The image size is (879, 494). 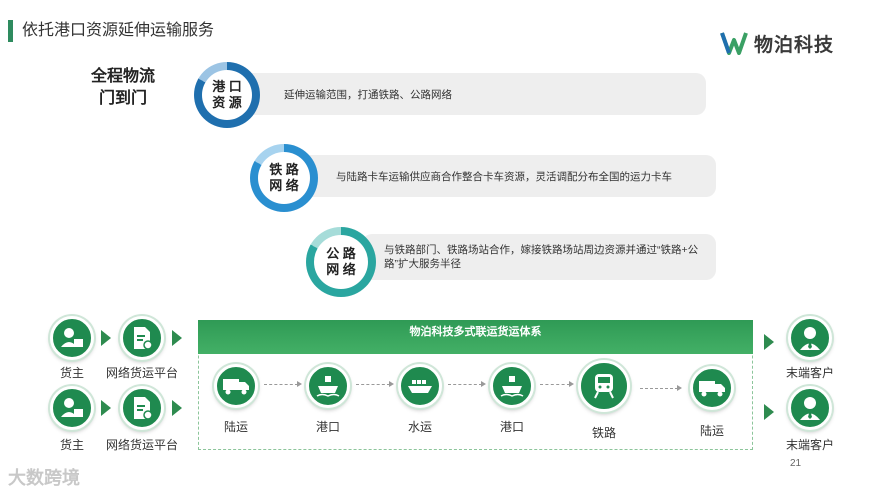 I want to click on feature-text: 延伸运输范围，打通铁路、公路网络, so click(x=368, y=94).